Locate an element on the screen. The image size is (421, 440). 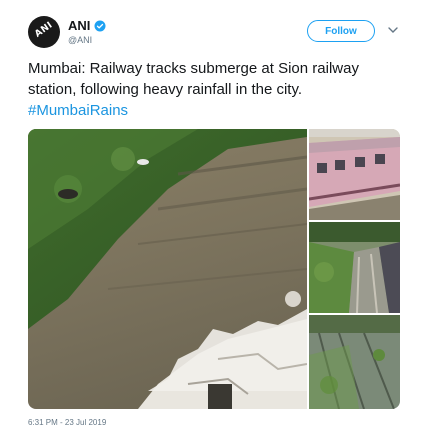
display-name: ANI is located at coordinates (79, 25).